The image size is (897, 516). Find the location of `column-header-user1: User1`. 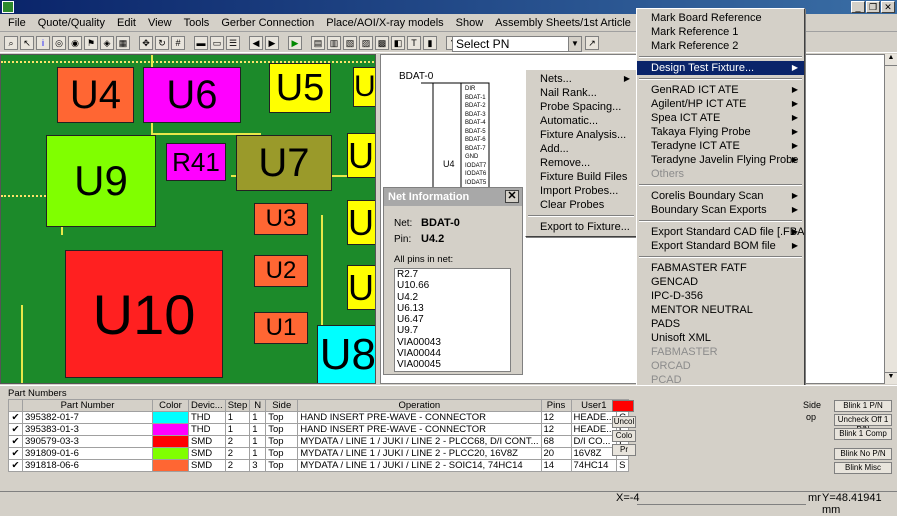

column-header-user1: User1 is located at coordinates (594, 405).